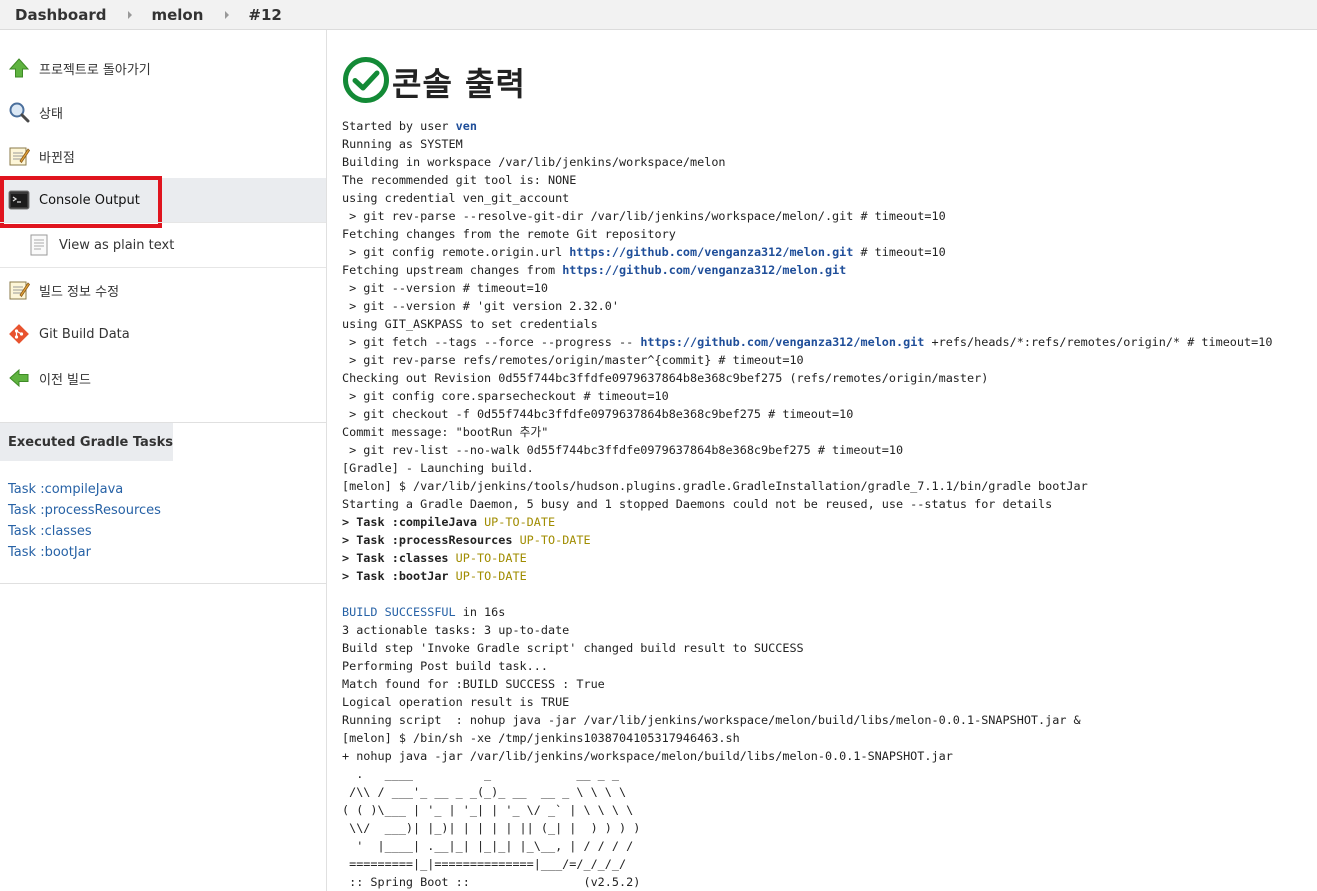  Describe the element at coordinates (488, 846) in the screenshot. I see `banner-line: ' |____| .__|_| |_|_| |_\__, | / / / /` at that location.